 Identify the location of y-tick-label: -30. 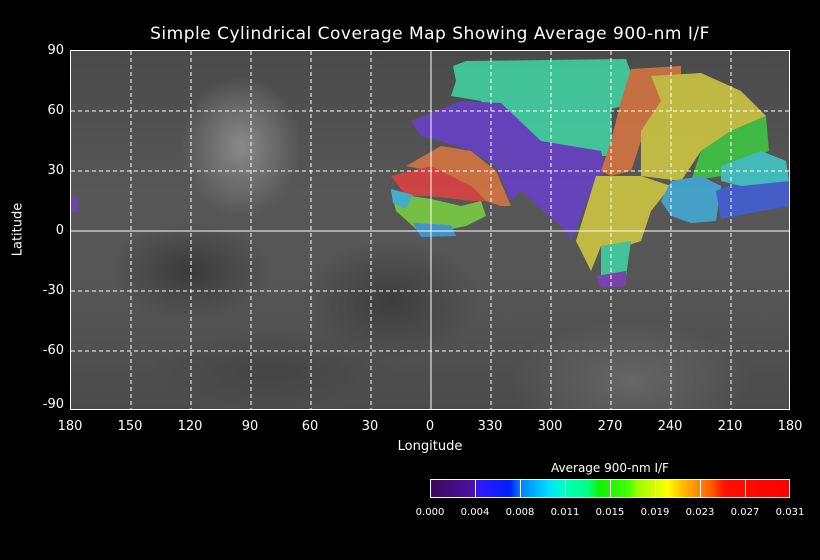
(53, 290).